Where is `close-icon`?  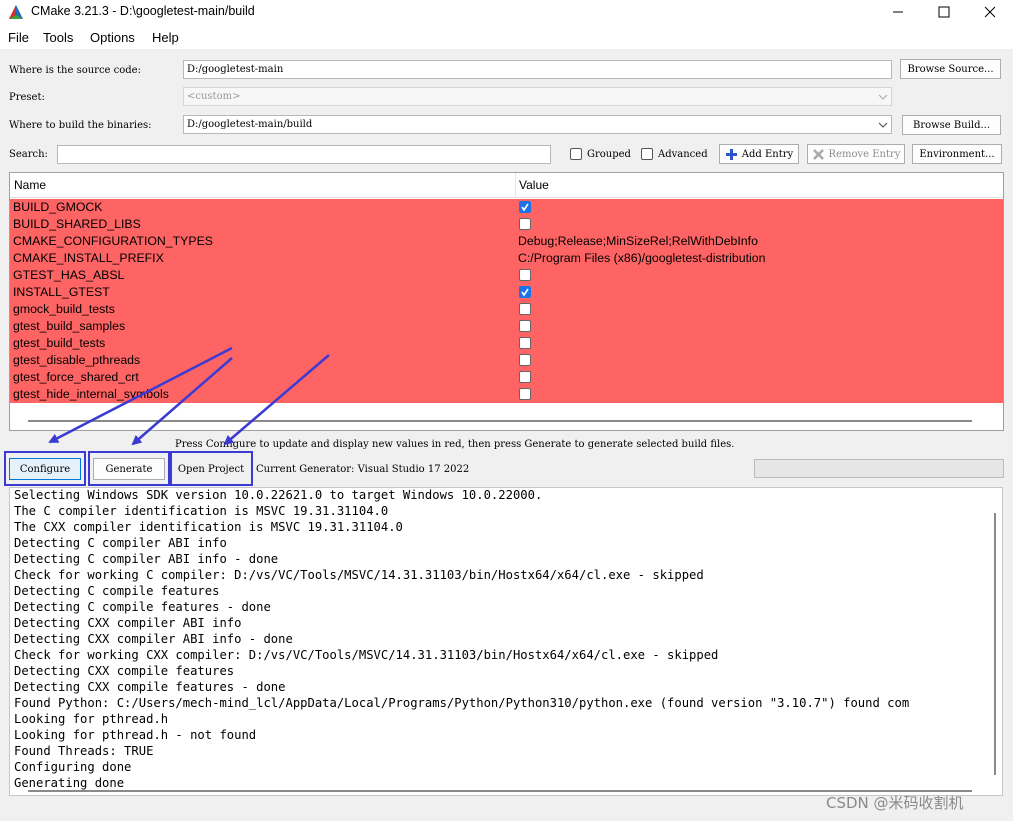
close-icon is located at coordinates (990, 12).